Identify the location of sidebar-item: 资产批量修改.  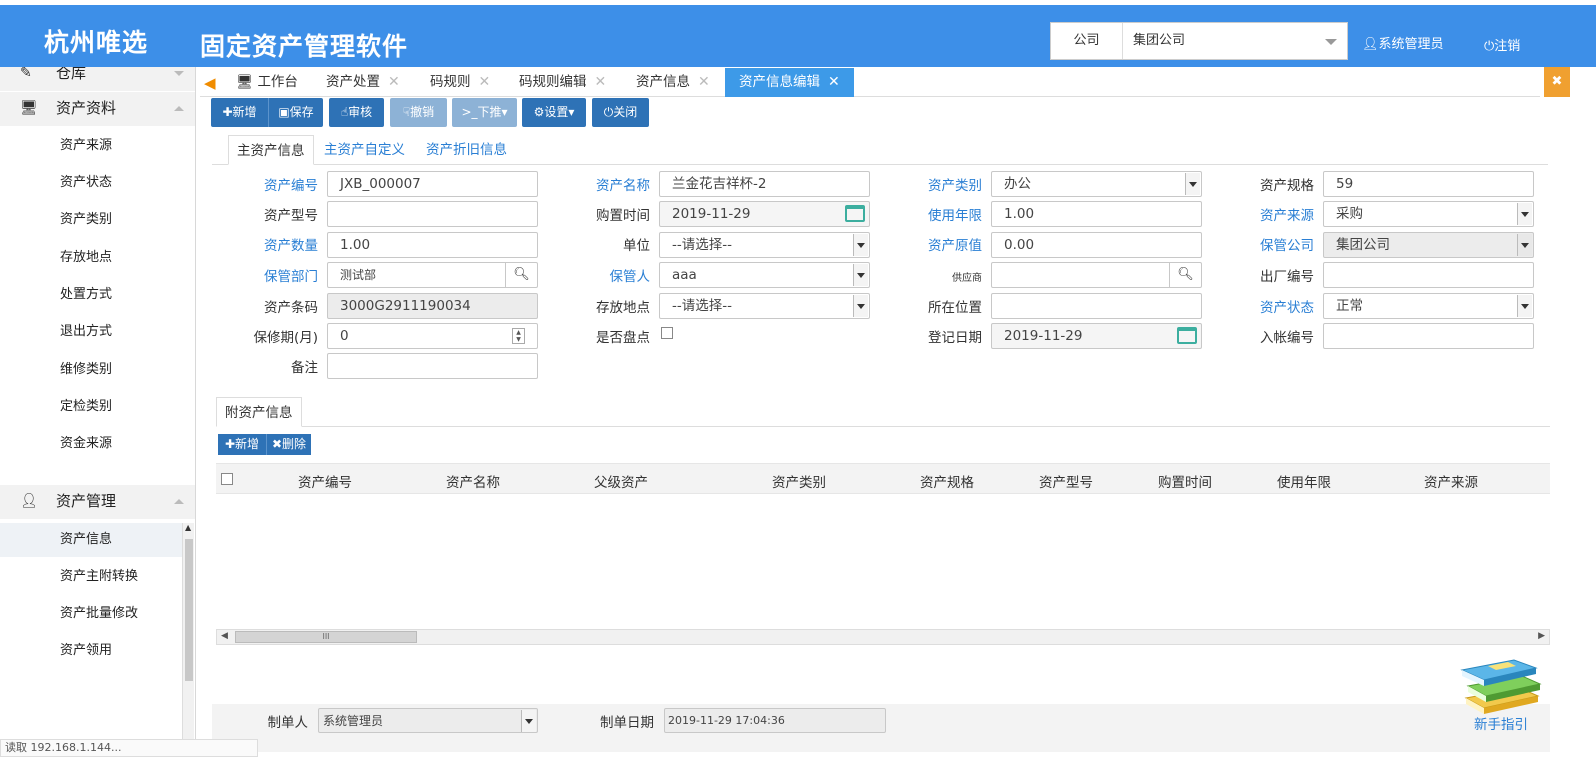
(91, 614).